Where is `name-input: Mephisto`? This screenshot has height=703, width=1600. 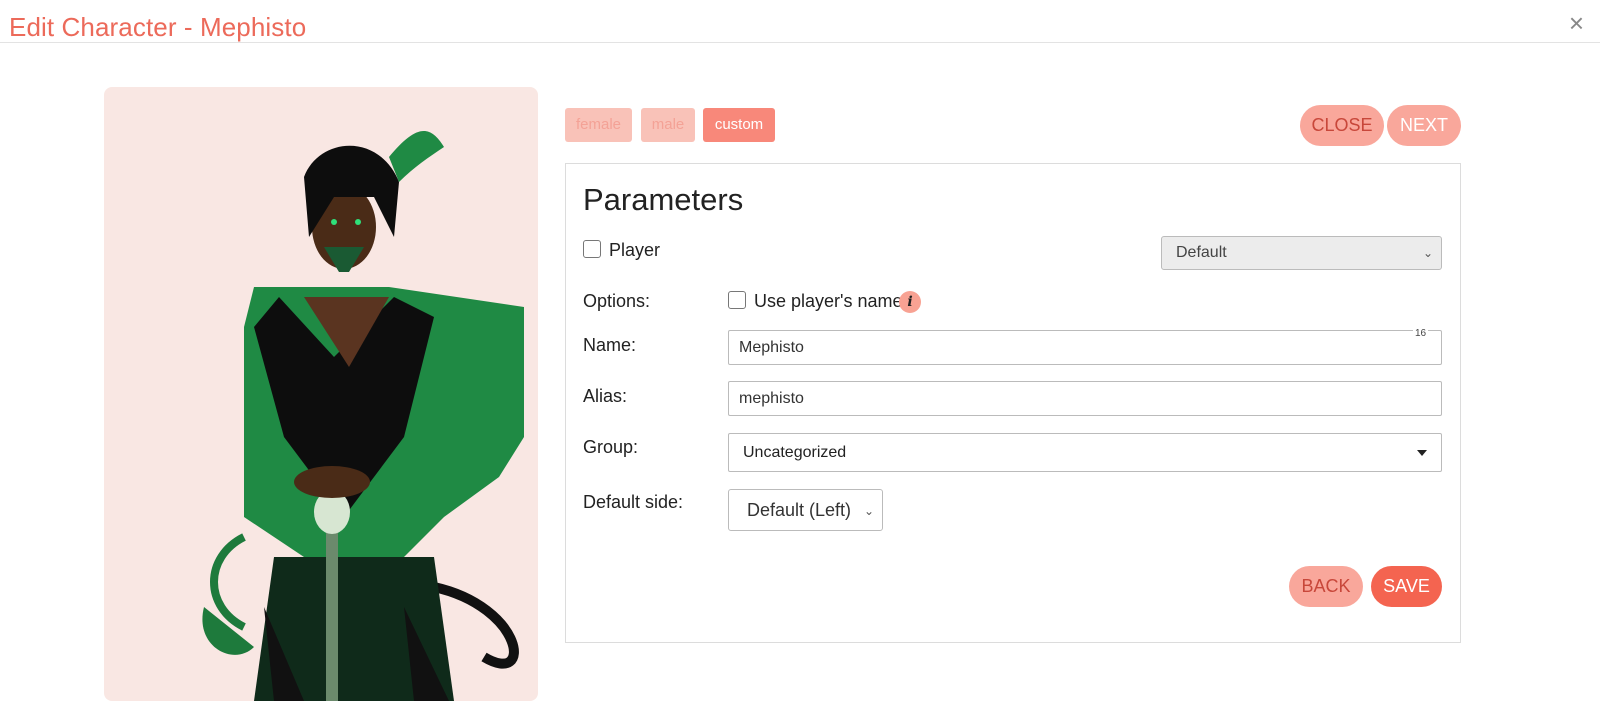 name-input: Mephisto is located at coordinates (1085, 347).